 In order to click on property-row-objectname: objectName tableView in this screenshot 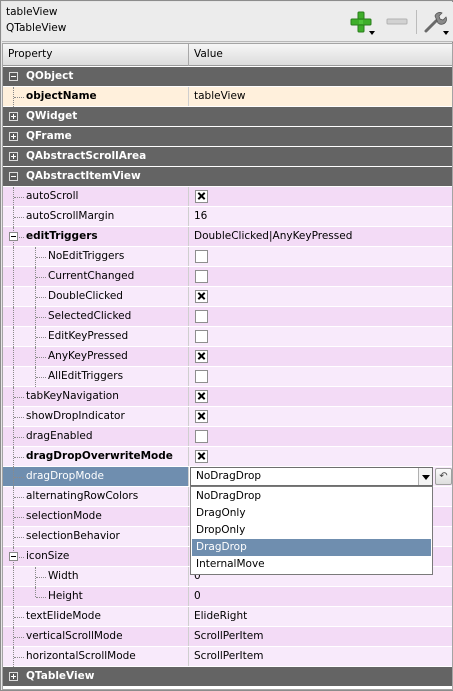, I will do `click(227, 97)`.